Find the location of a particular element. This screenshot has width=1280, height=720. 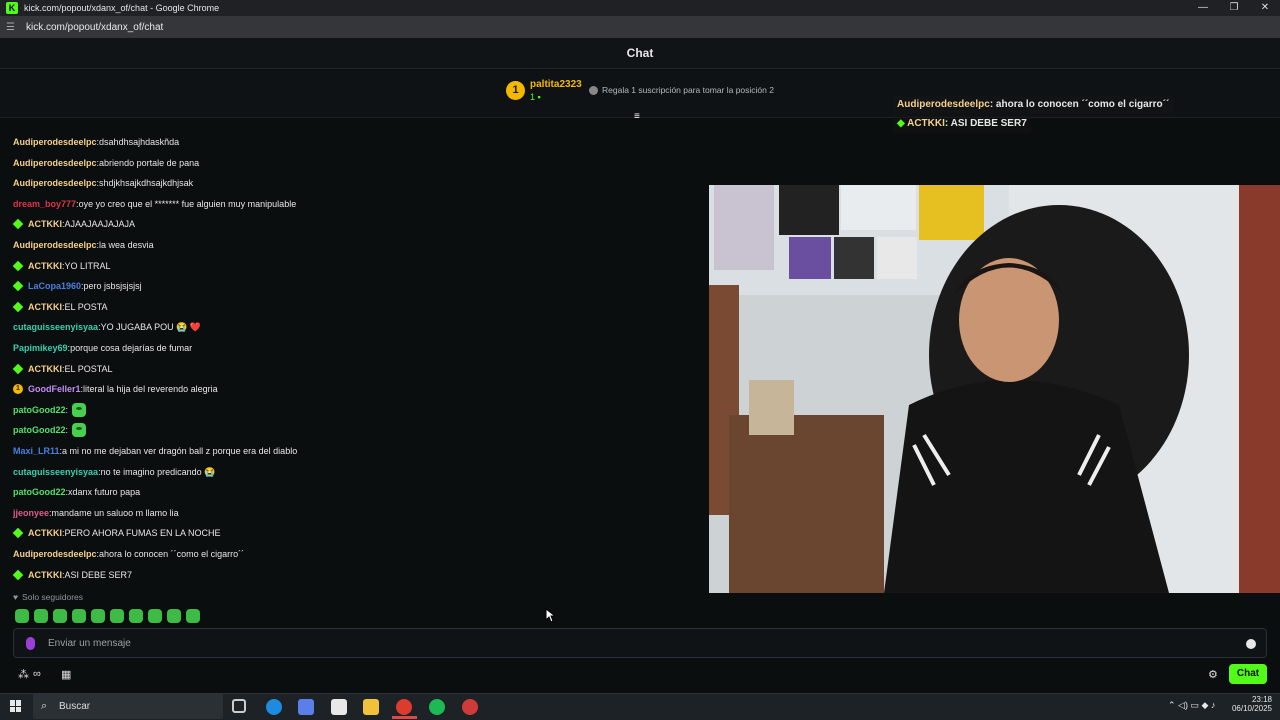

copilot-icon is located at coordinates (306, 707).